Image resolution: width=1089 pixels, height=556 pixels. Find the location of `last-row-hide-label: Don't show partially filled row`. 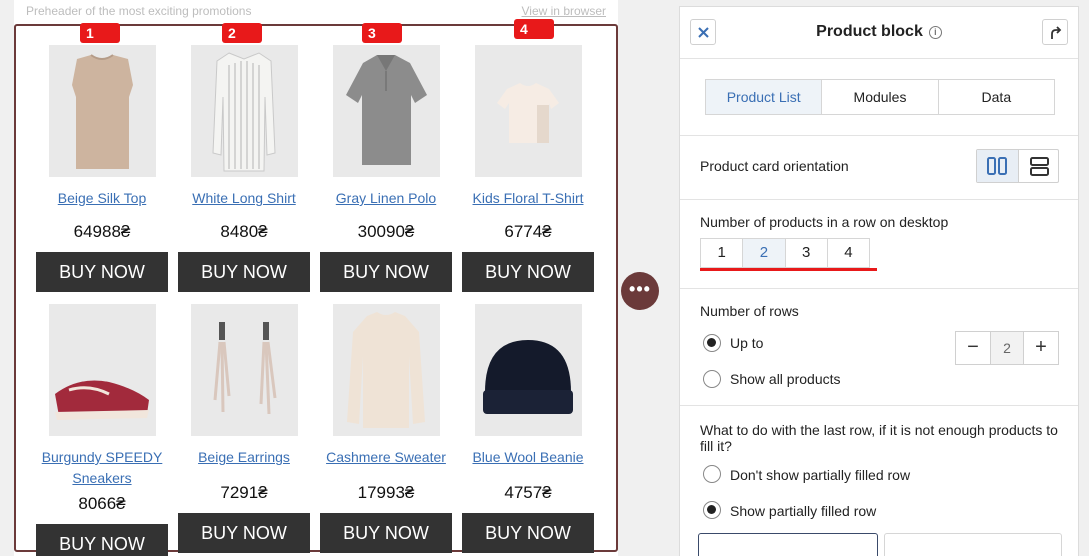

last-row-hide-label: Don't show partially filled row is located at coordinates (820, 475).